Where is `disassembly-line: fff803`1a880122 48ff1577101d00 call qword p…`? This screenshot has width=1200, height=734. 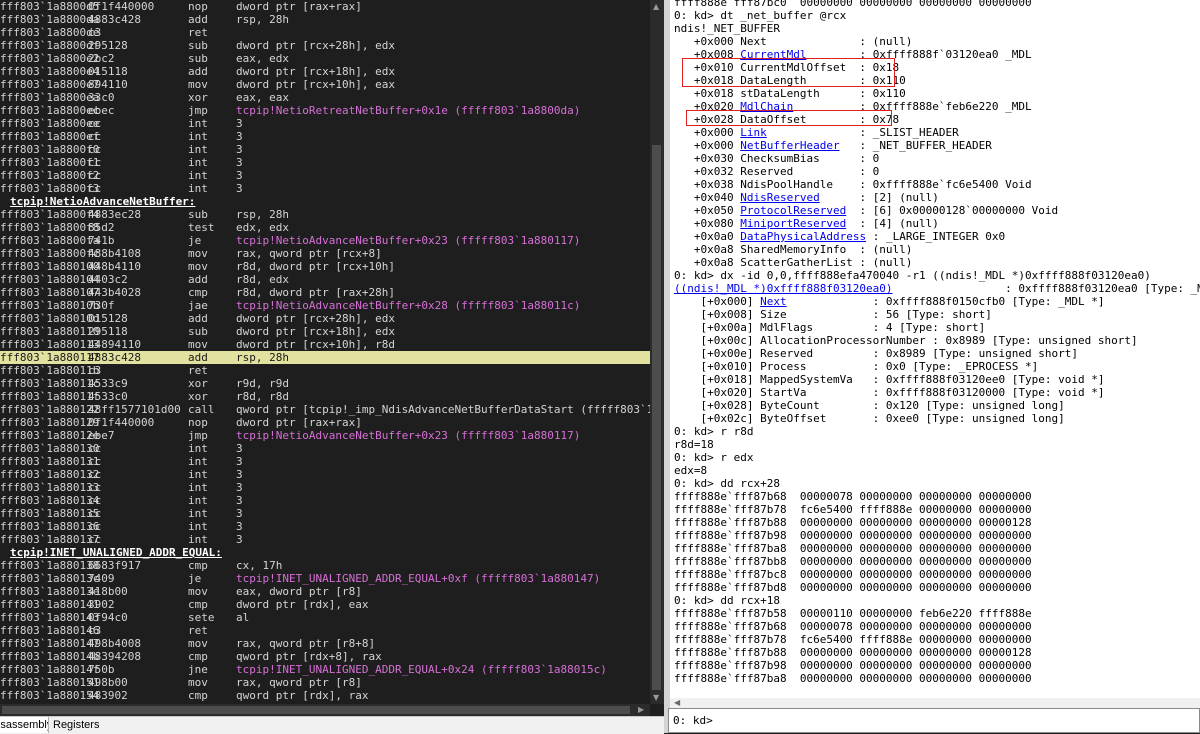 disassembly-line: fff803`1a880122 48ff1577101d00 call qword p… is located at coordinates (332, 409).